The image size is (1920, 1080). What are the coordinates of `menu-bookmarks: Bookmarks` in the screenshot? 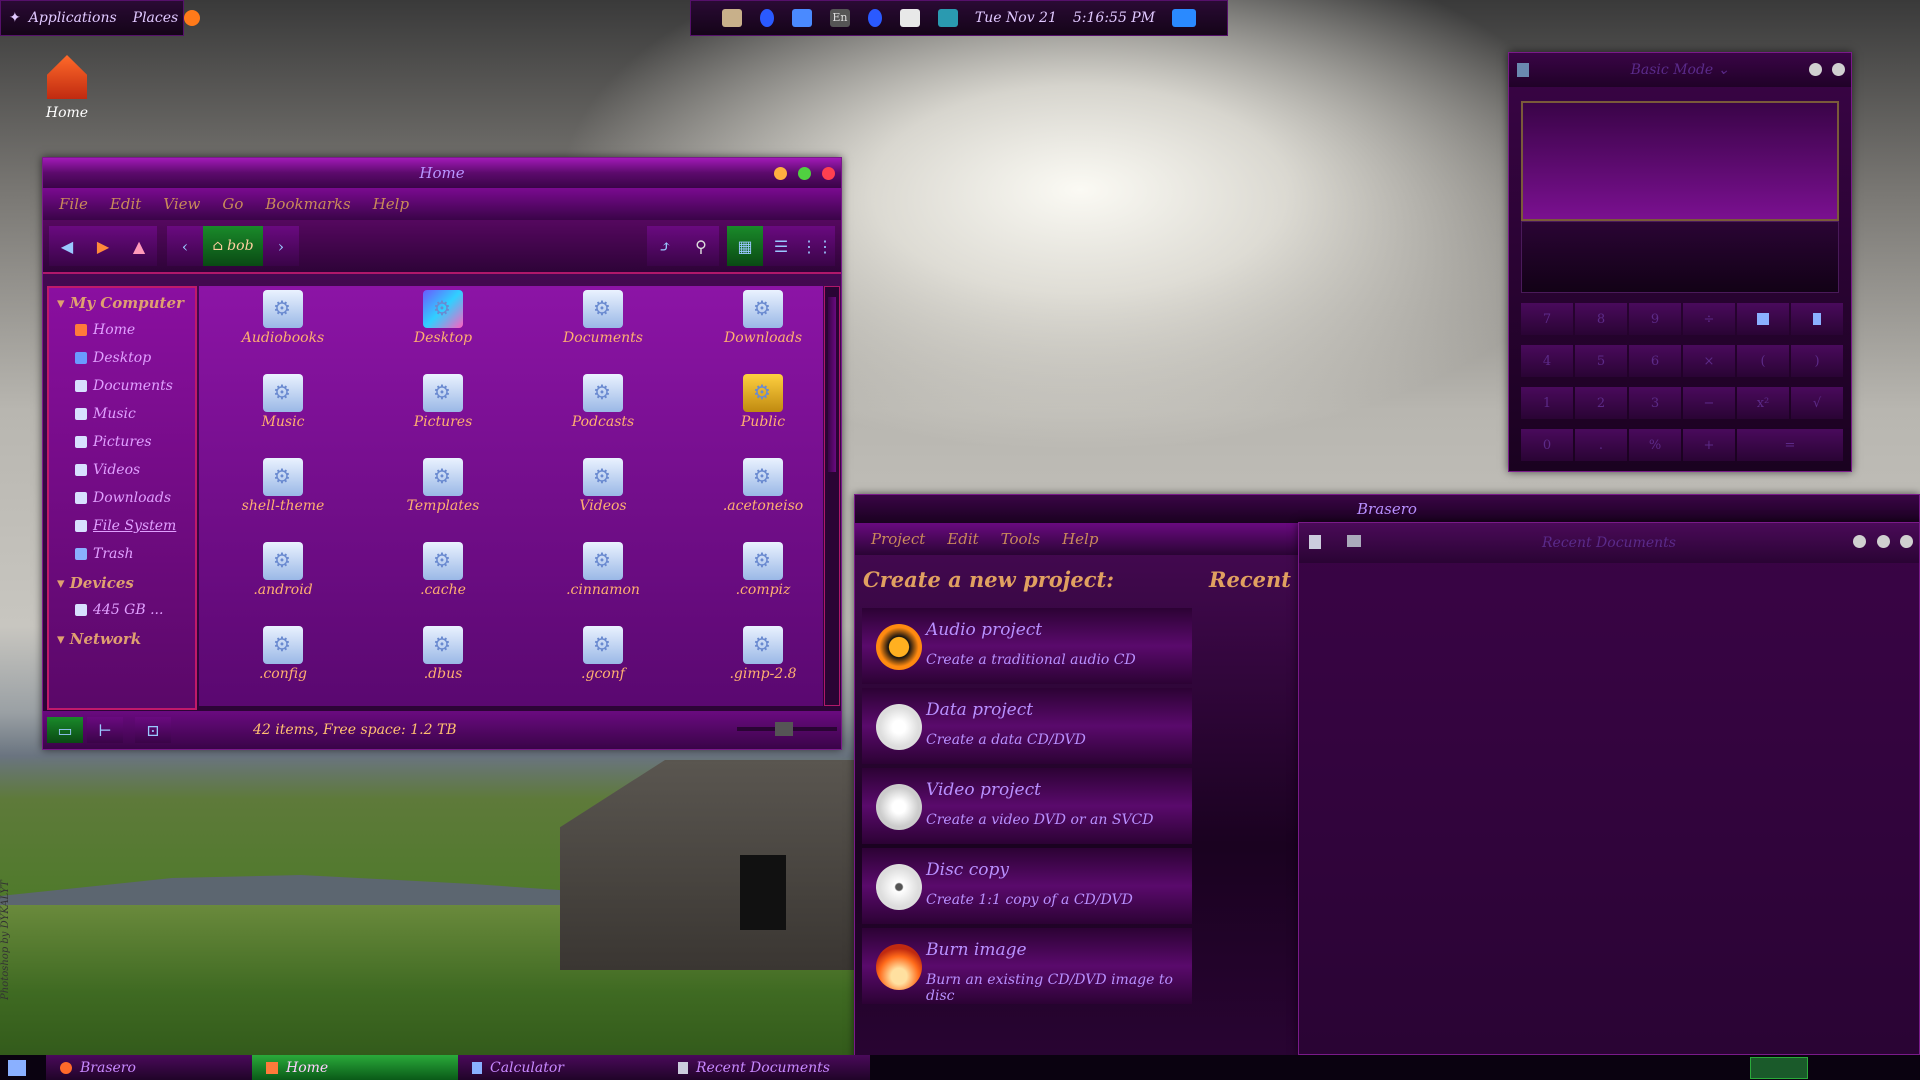 It's located at (307, 204).